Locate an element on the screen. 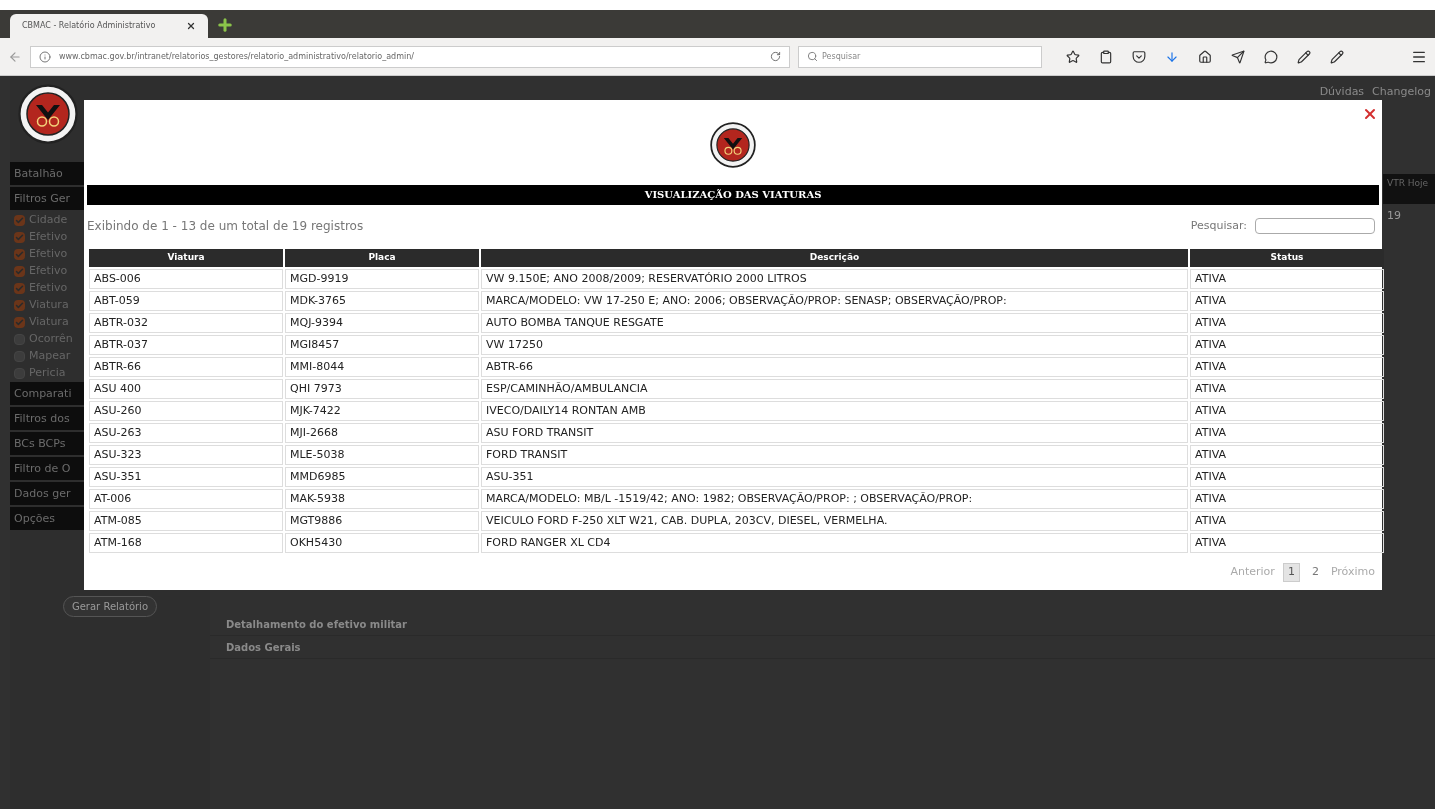  search-label: Pesquisar: is located at coordinates (1218, 225).